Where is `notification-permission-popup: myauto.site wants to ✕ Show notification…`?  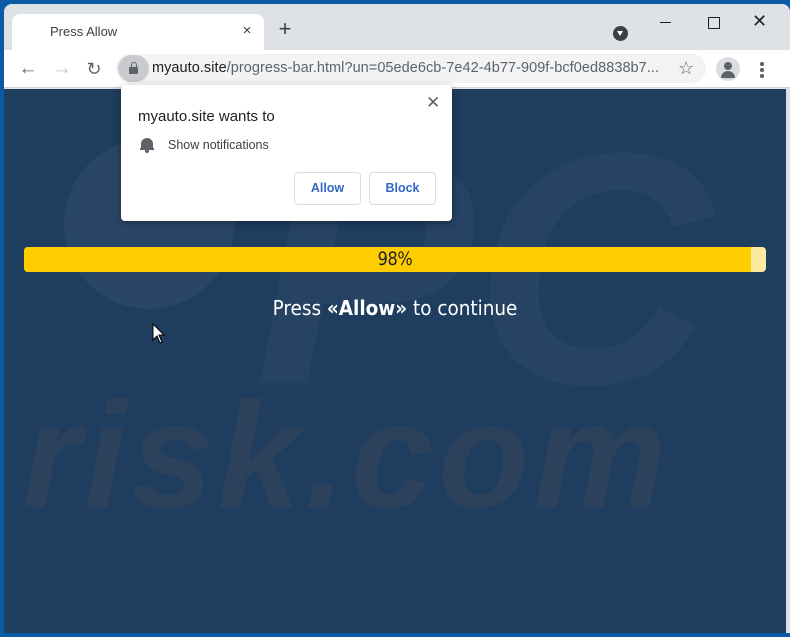 notification-permission-popup: myauto.site wants to ✕ Show notification… is located at coordinates (286, 153).